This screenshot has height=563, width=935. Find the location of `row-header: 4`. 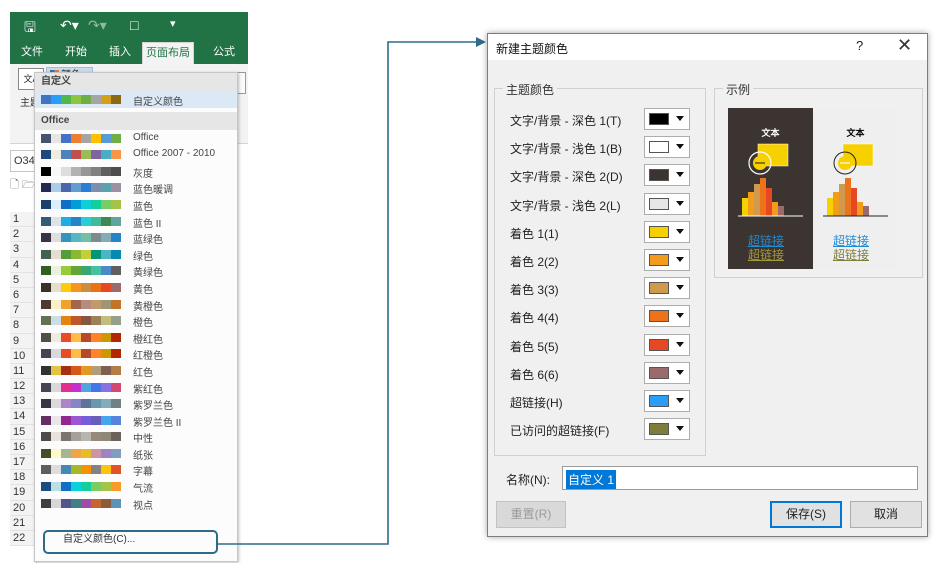

row-header: 4 is located at coordinates (23, 265).